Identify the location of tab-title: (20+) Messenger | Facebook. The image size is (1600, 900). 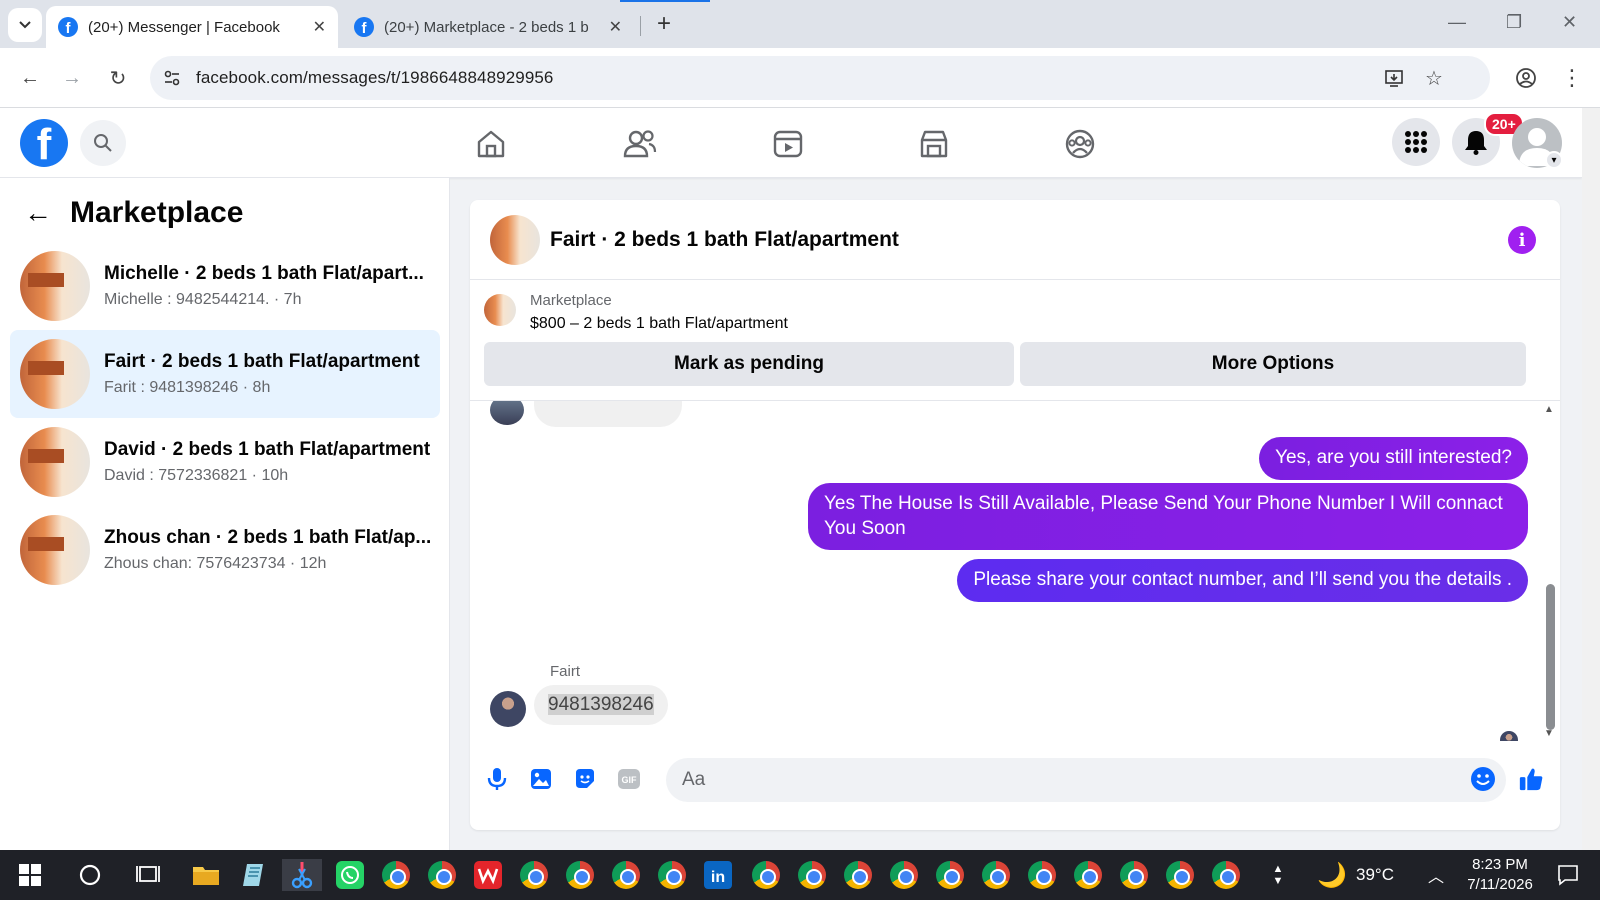
(184, 27).